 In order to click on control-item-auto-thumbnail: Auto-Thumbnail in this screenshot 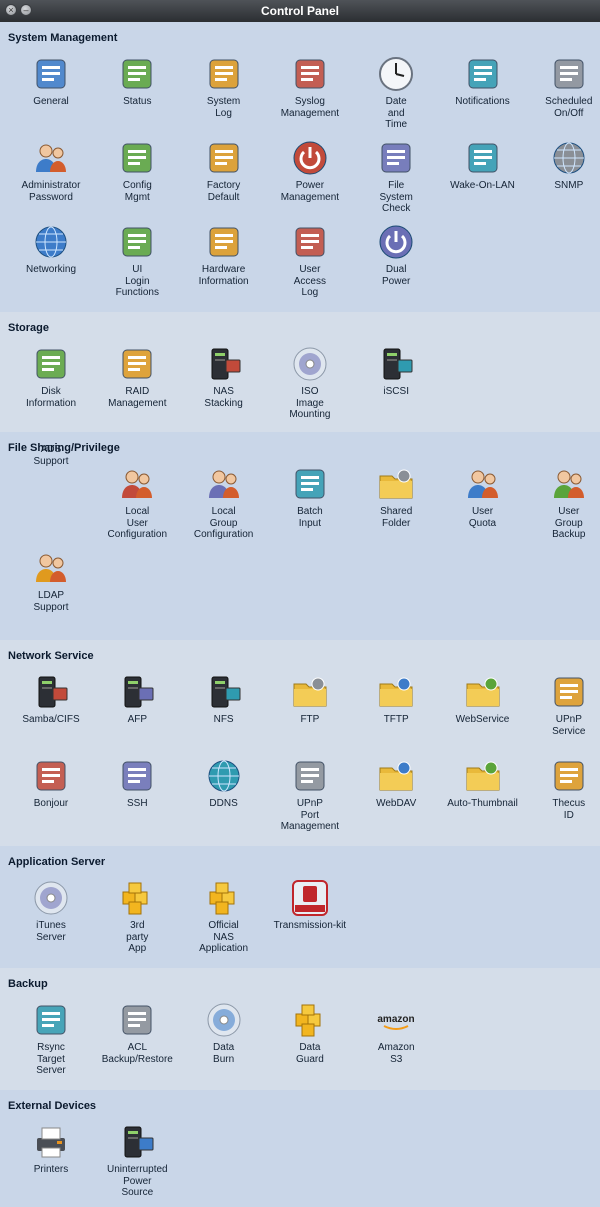, I will do `click(483, 783)`.